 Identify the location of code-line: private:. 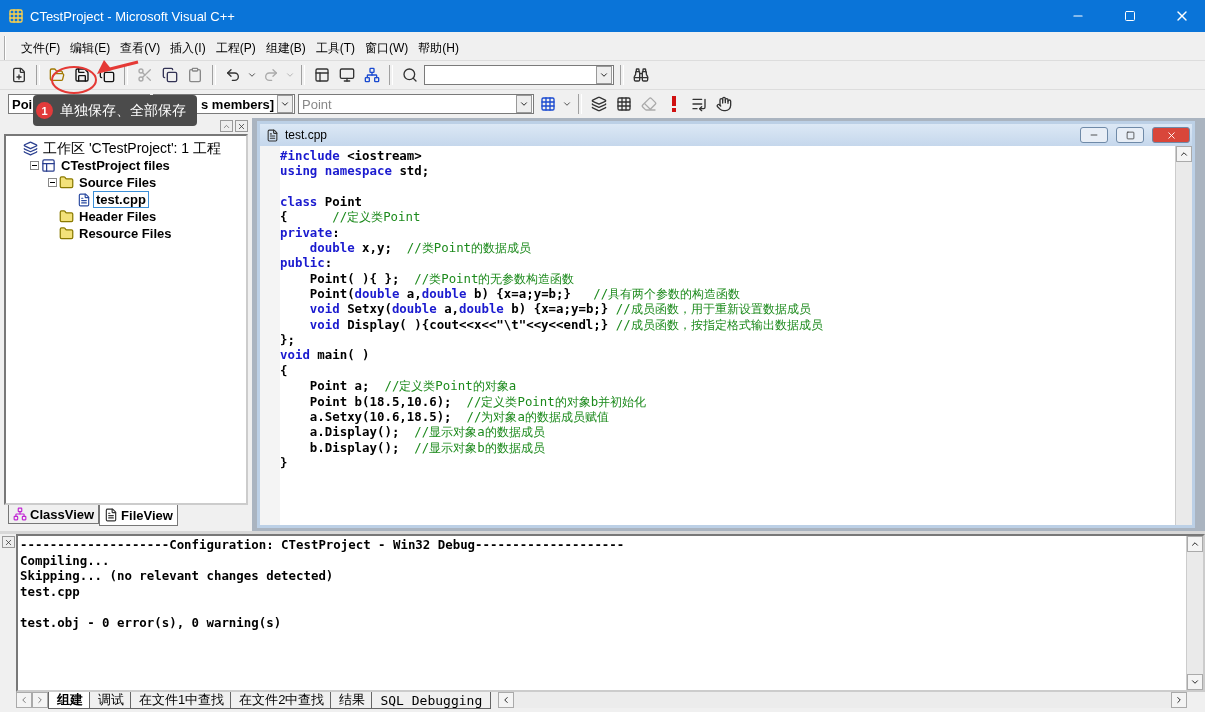
(310, 232).